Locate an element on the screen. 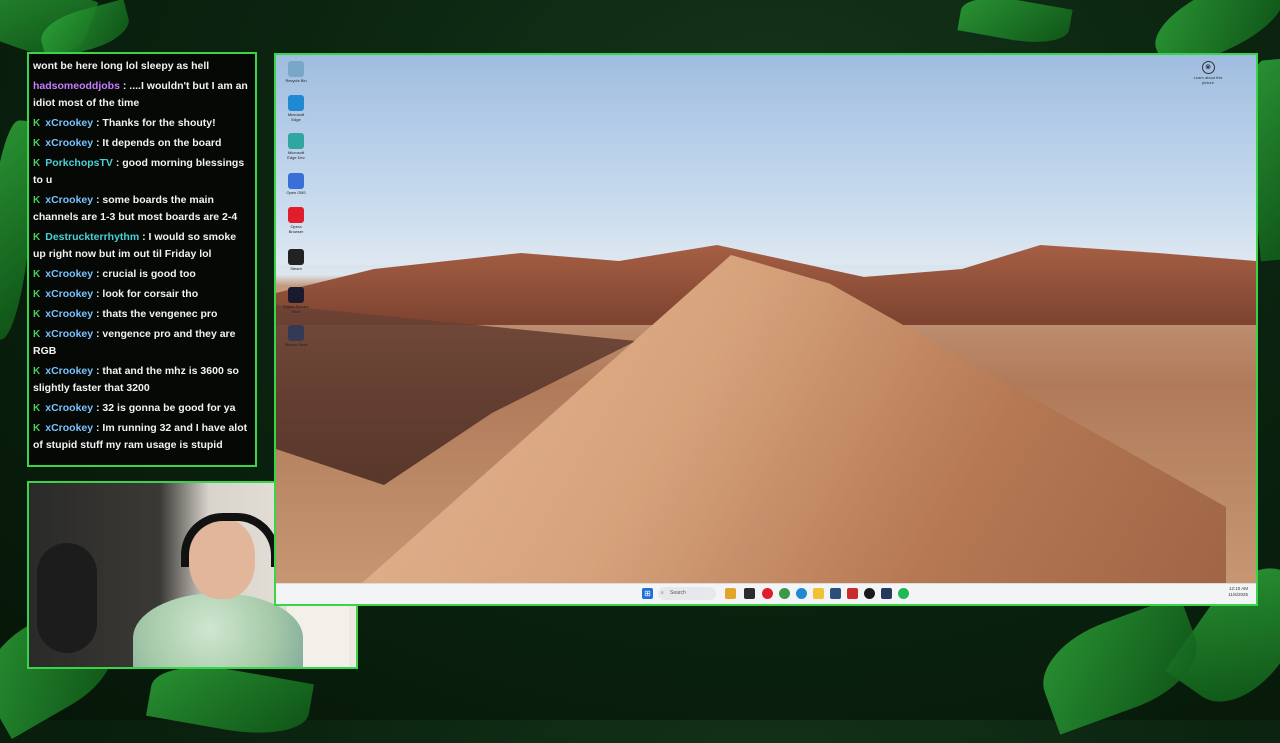  chat-username: PorkchopsTV is located at coordinates (79, 163).